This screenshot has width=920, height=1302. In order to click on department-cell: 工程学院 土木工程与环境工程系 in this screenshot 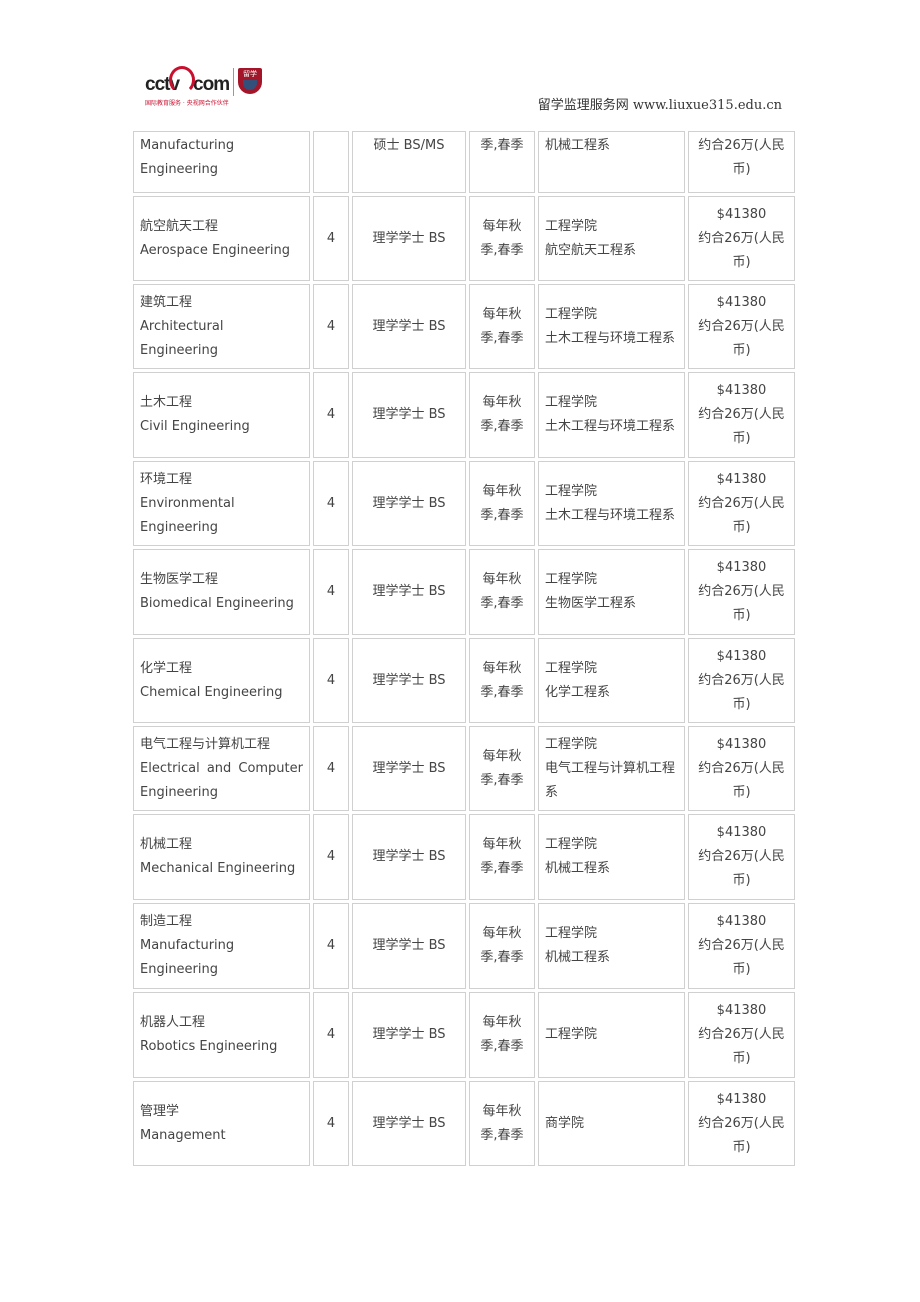, I will do `click(611, 326)`.